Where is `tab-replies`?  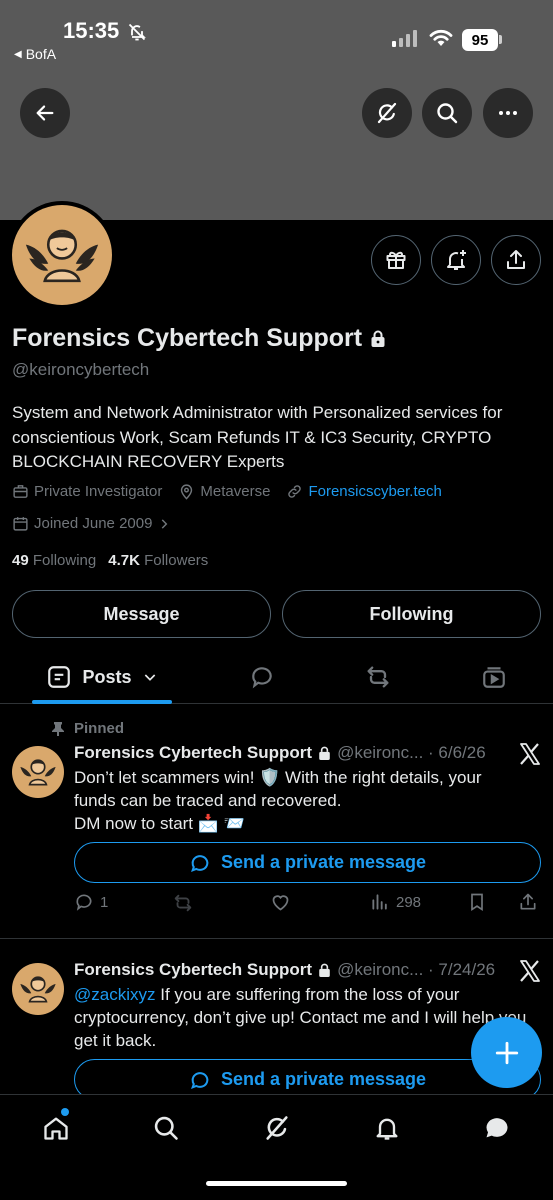
tab-replies is located at coordinates (262, 677).